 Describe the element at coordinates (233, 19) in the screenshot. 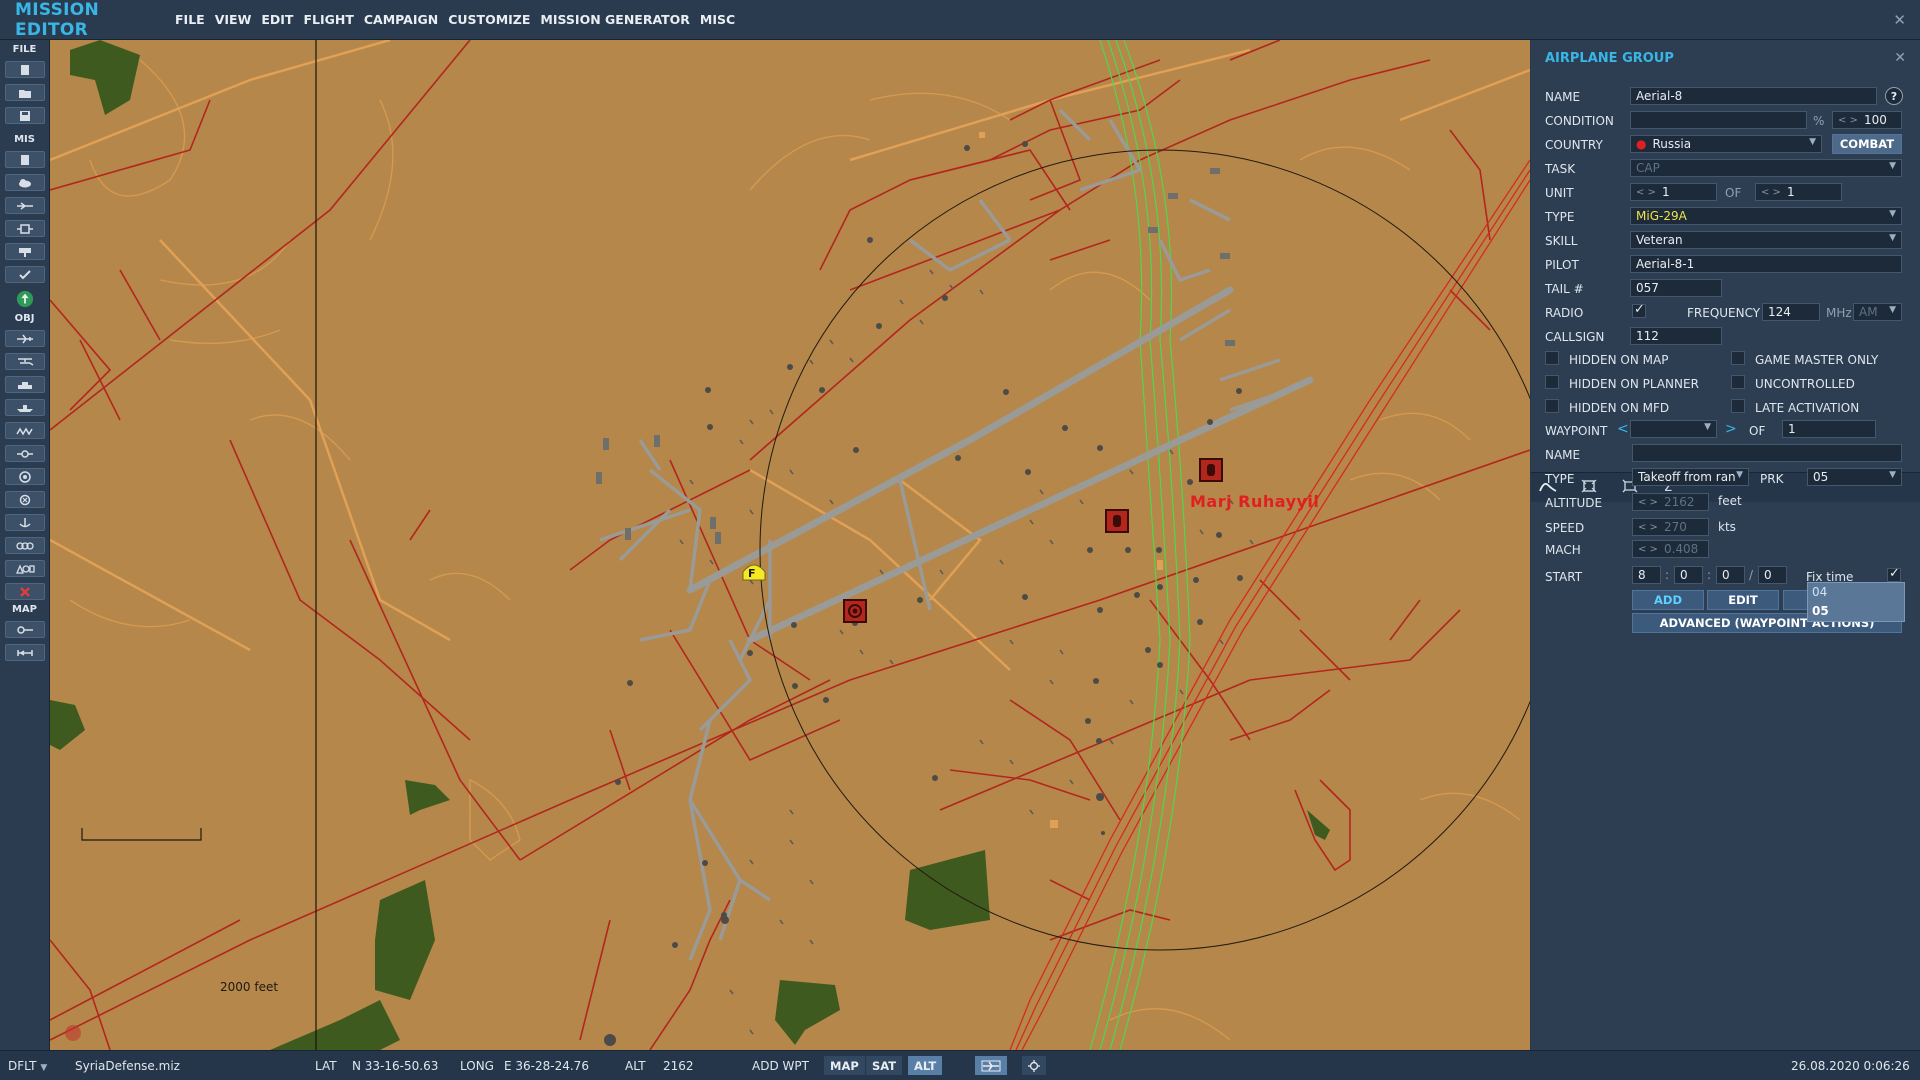

I see `menu-view: VIEW` at that location.